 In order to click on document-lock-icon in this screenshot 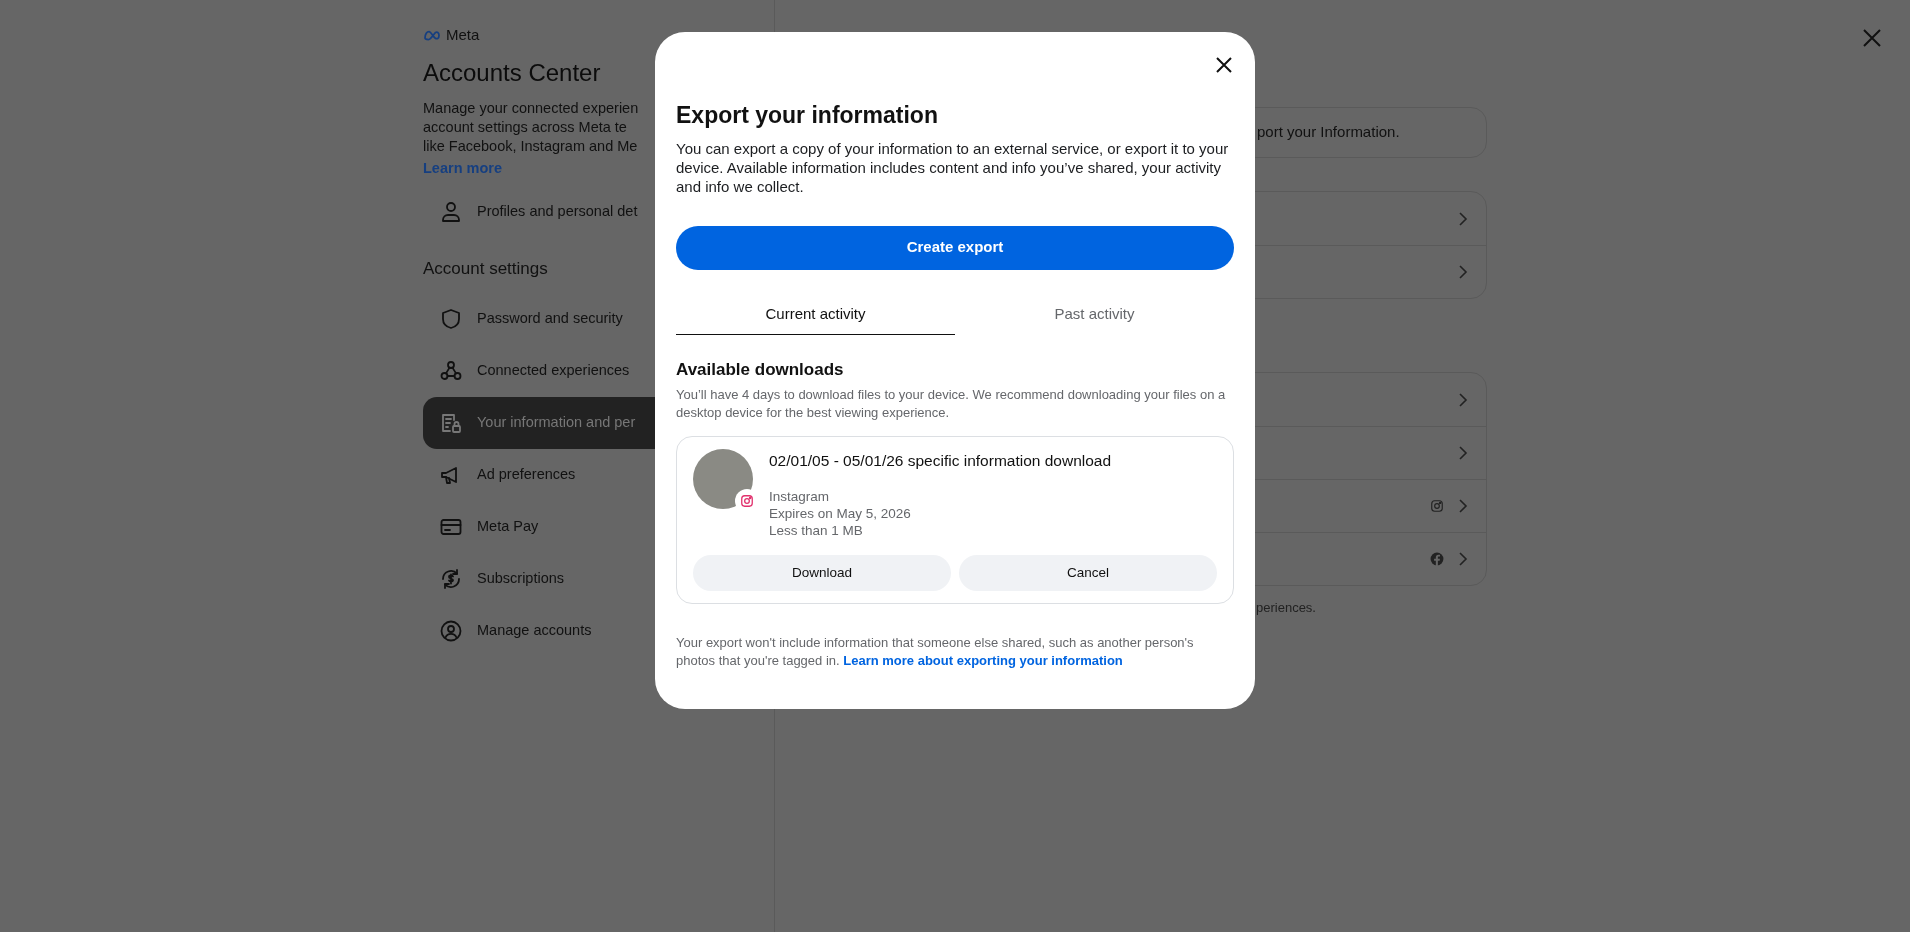, I will do `click(451, 423)`.